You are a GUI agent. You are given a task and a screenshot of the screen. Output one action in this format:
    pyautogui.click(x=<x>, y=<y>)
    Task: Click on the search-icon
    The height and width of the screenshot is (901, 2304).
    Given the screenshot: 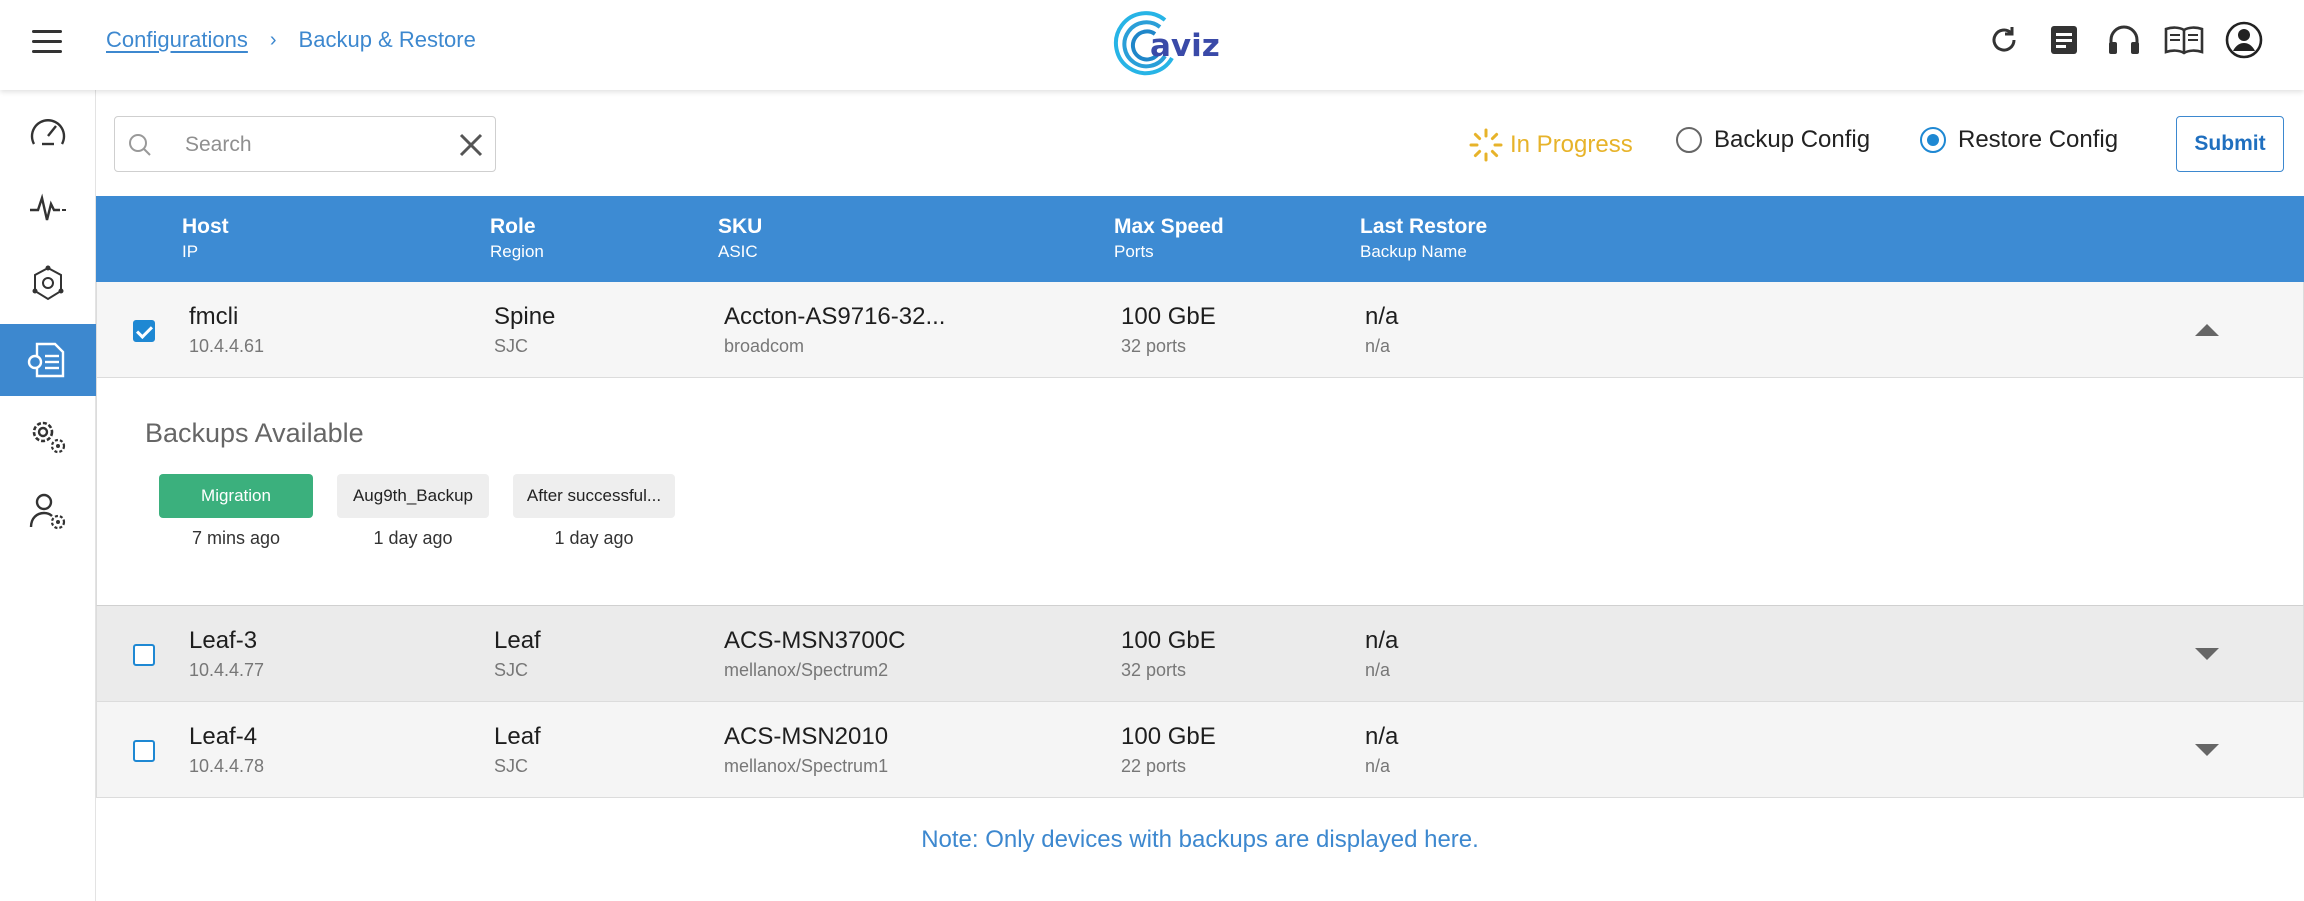 What is the action you would take?
    pyautogui.click(x=140, y=145)
    